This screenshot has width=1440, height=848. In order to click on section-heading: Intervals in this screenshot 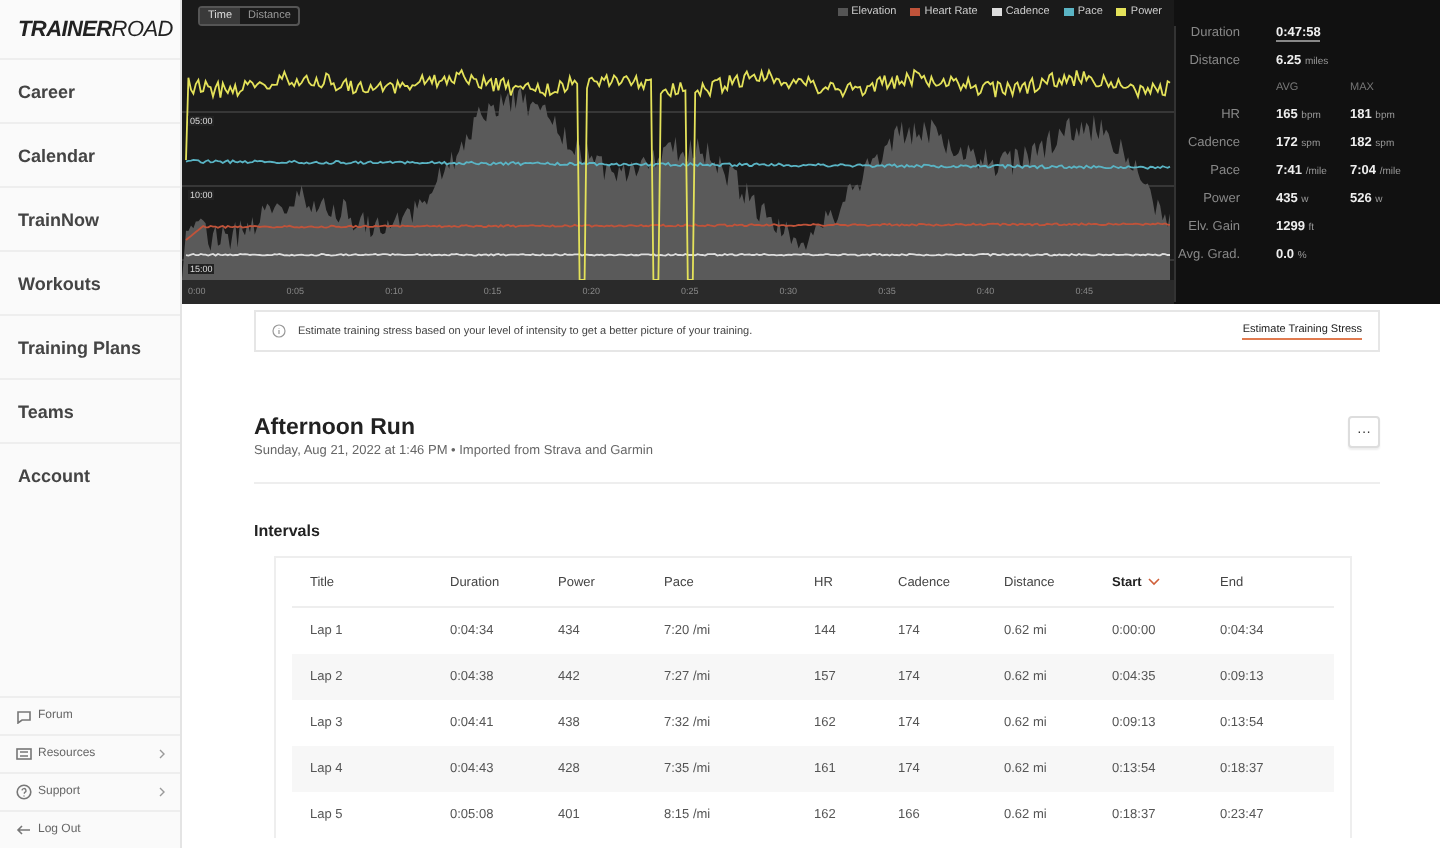, I will do `click(288, 531)`.